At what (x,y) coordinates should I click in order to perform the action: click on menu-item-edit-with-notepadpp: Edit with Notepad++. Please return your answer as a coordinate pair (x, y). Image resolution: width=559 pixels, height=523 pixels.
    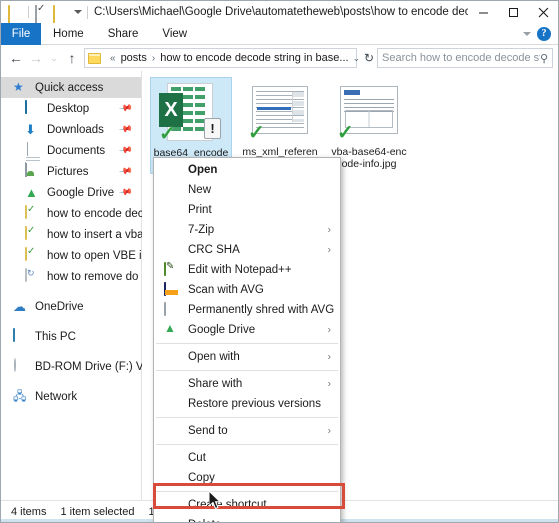
    Looking at the image, I should click on (247, 270).